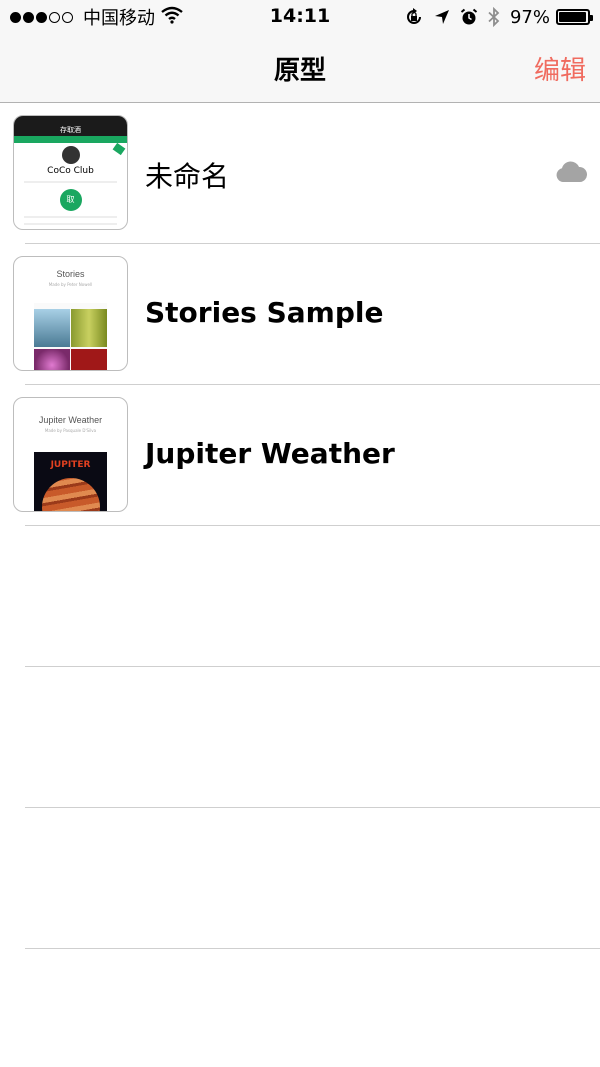 The image size is (600, 1067). Describe the element at coordinates (70, 274) in the screenshot. I see `thumbnail-title: Stories` at that location.